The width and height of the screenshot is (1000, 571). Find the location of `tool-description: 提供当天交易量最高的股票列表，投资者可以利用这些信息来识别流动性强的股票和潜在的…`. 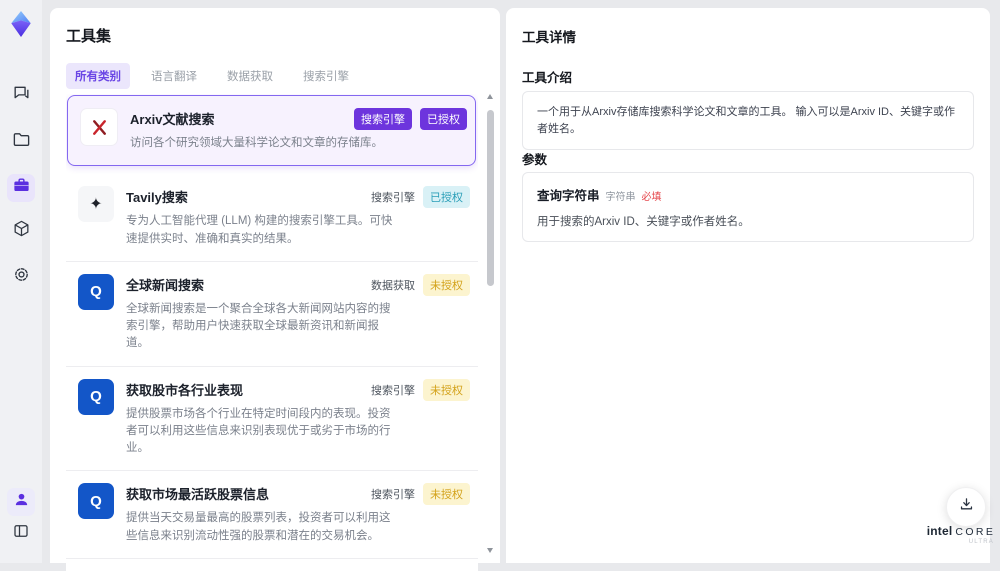

tool-description: 提供当天交易量最高的股票列表，投资者可以利用这些信息来识别流动性强的股票和潜在的… is located at coordinates (262, 527).